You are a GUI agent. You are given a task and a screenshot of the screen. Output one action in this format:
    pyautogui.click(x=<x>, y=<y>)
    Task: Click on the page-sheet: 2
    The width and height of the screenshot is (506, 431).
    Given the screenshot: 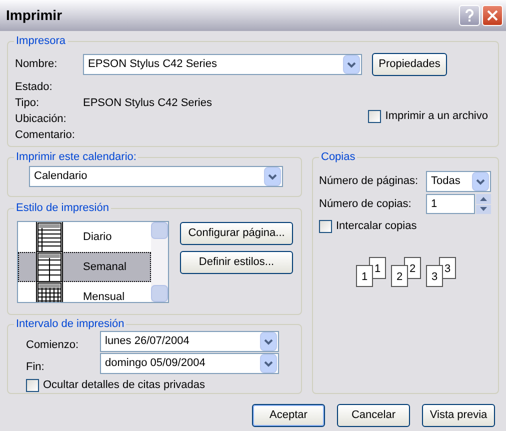 What is the action you would take?
    pyautogui.click(x=399, y=275)
    